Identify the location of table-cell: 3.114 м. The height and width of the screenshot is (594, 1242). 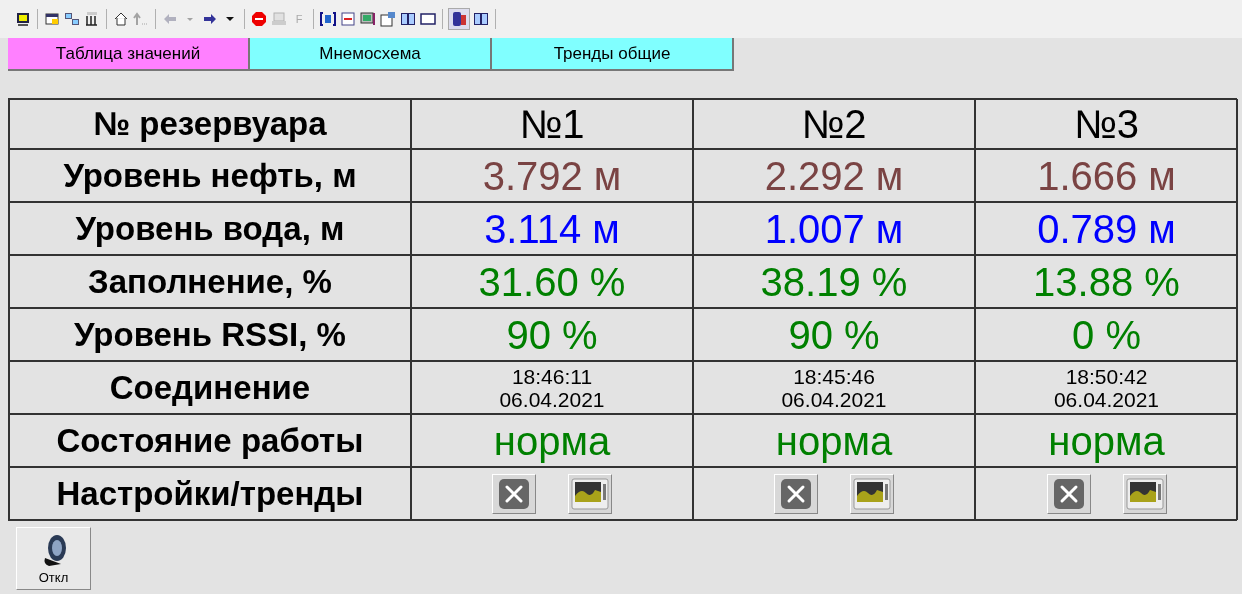
(552, 228).